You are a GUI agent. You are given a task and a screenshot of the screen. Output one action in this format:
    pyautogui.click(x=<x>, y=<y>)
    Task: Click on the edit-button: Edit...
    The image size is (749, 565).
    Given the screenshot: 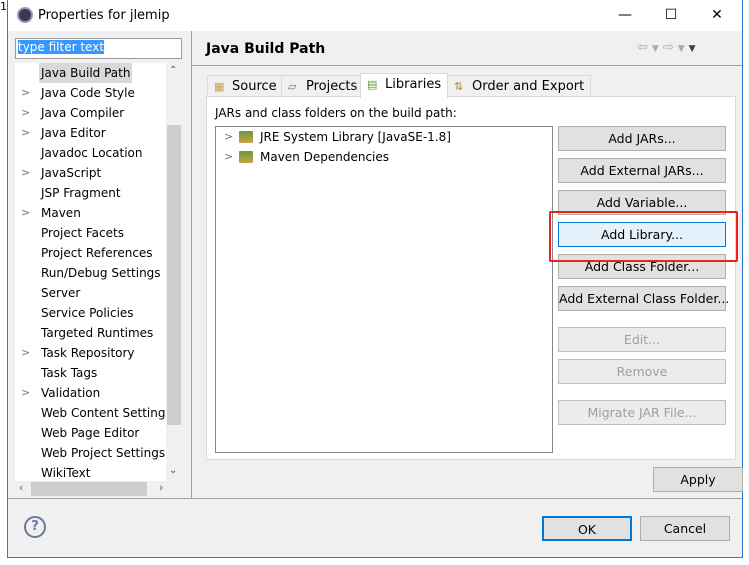 What is the action you would take?
    pyautogui.click(x=642, y=339)
    